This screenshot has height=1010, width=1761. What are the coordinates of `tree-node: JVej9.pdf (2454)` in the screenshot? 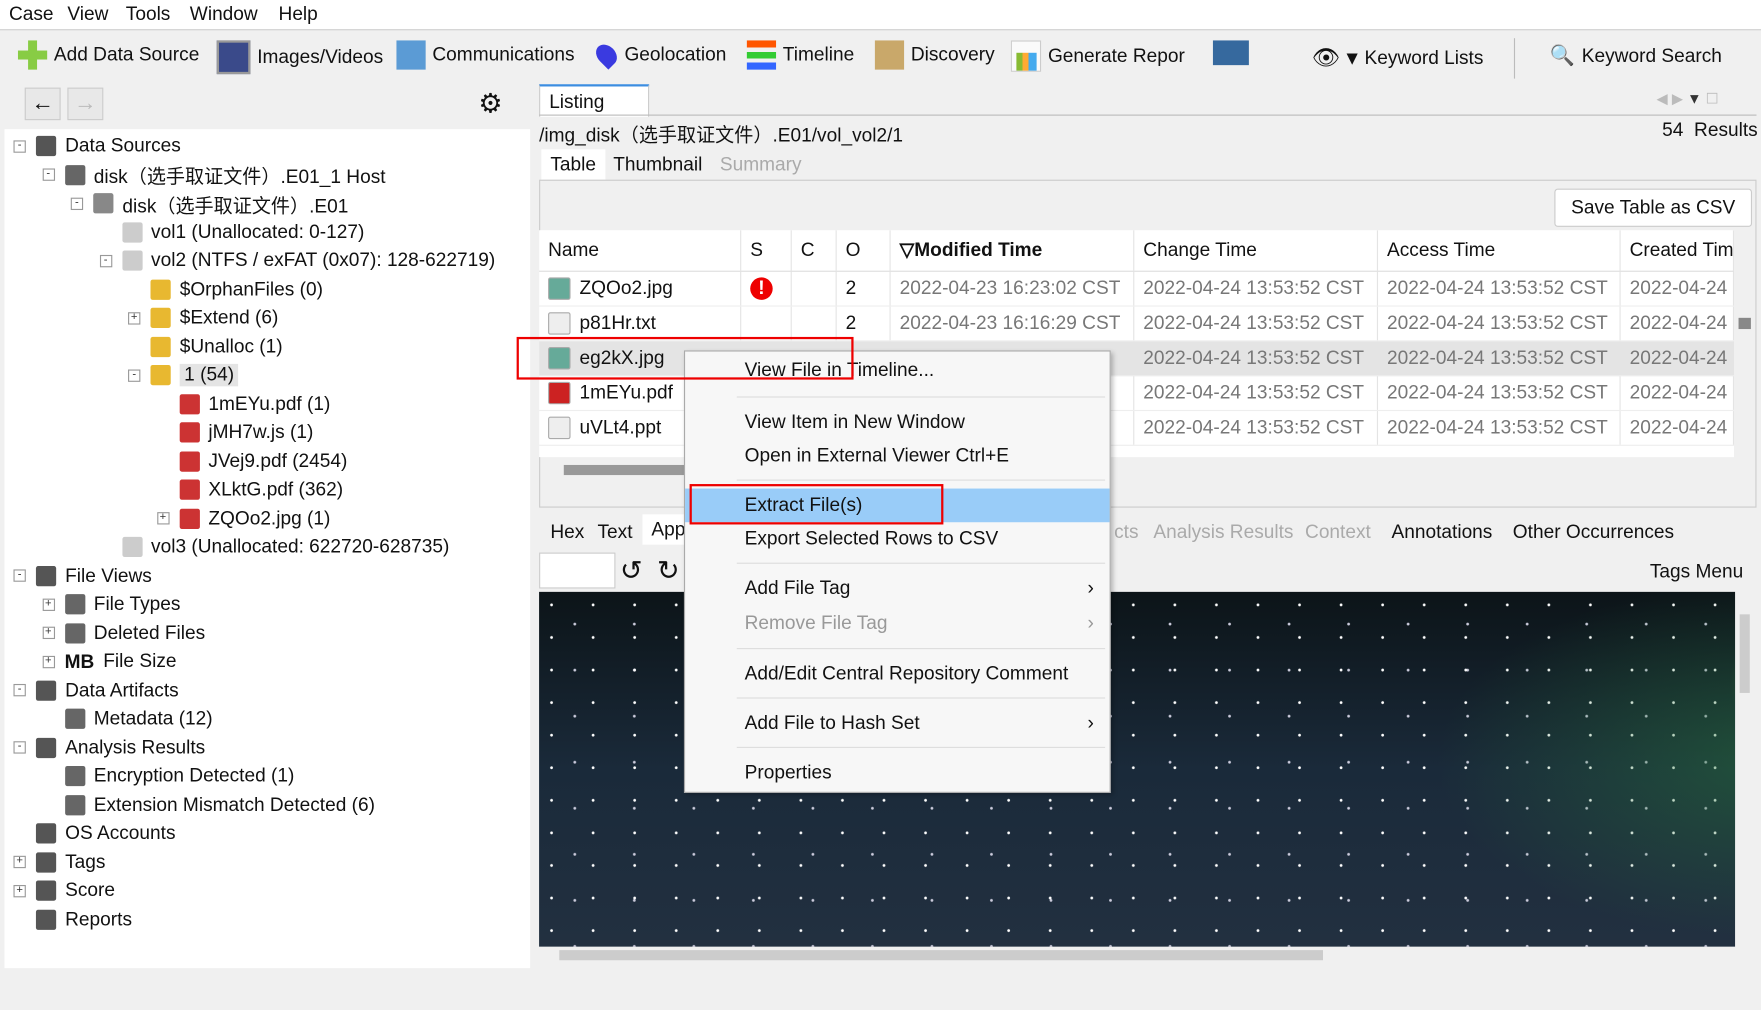 It's located at (263, 461).